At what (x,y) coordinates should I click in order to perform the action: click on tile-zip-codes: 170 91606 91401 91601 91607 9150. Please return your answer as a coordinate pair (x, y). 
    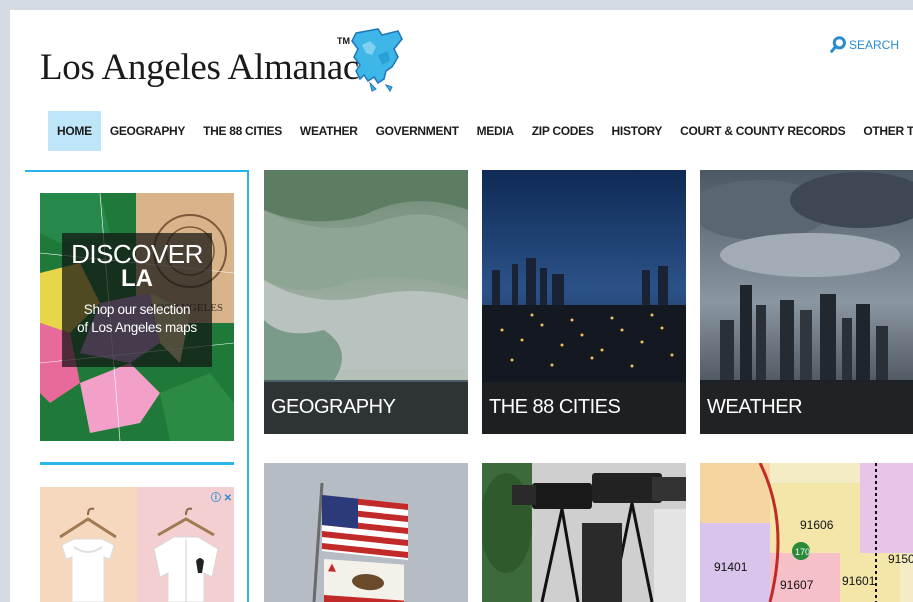
    Looking at the image, I should click on (806, 532).